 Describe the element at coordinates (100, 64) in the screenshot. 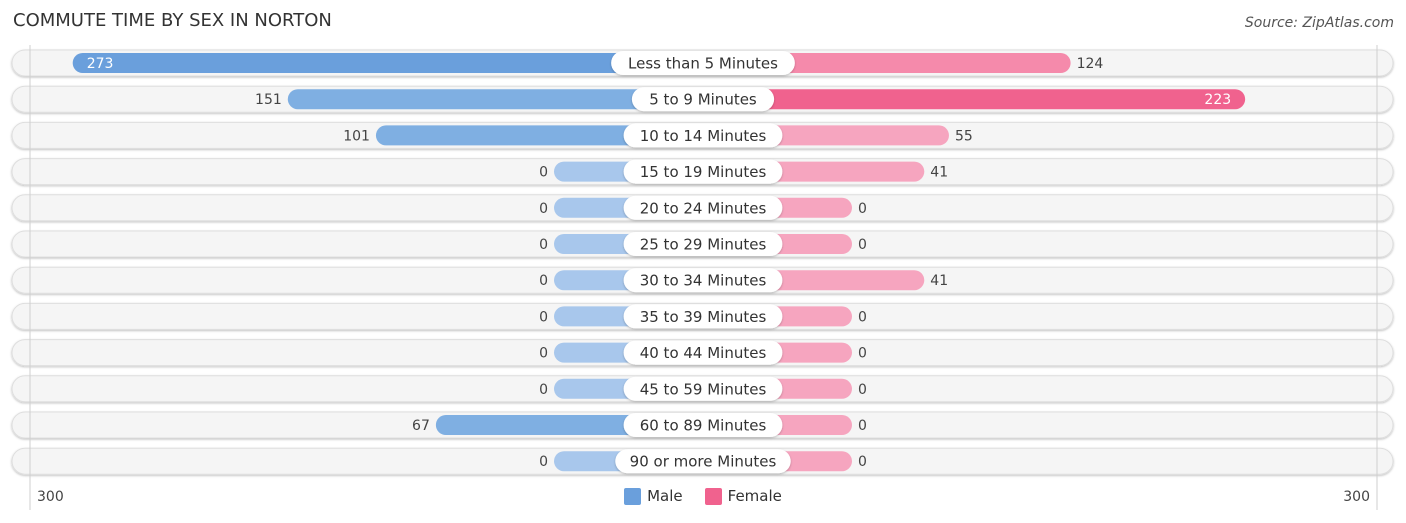

I see `value-label-male: 273` at that location.